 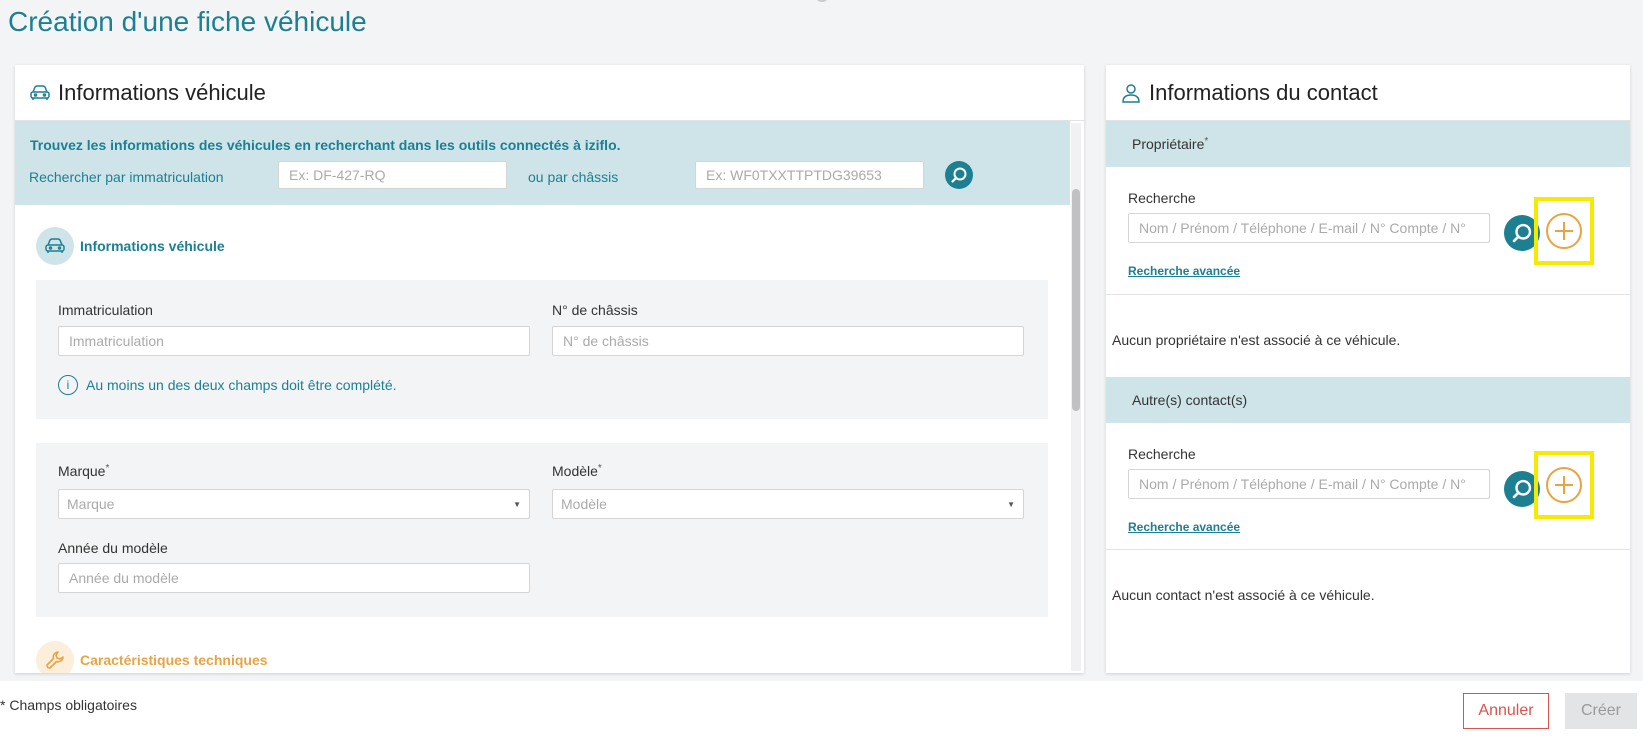 What do you see at coordinates (294, 578) in the screenshot?
I see `model-year-input` at bounding box center [294, 578].